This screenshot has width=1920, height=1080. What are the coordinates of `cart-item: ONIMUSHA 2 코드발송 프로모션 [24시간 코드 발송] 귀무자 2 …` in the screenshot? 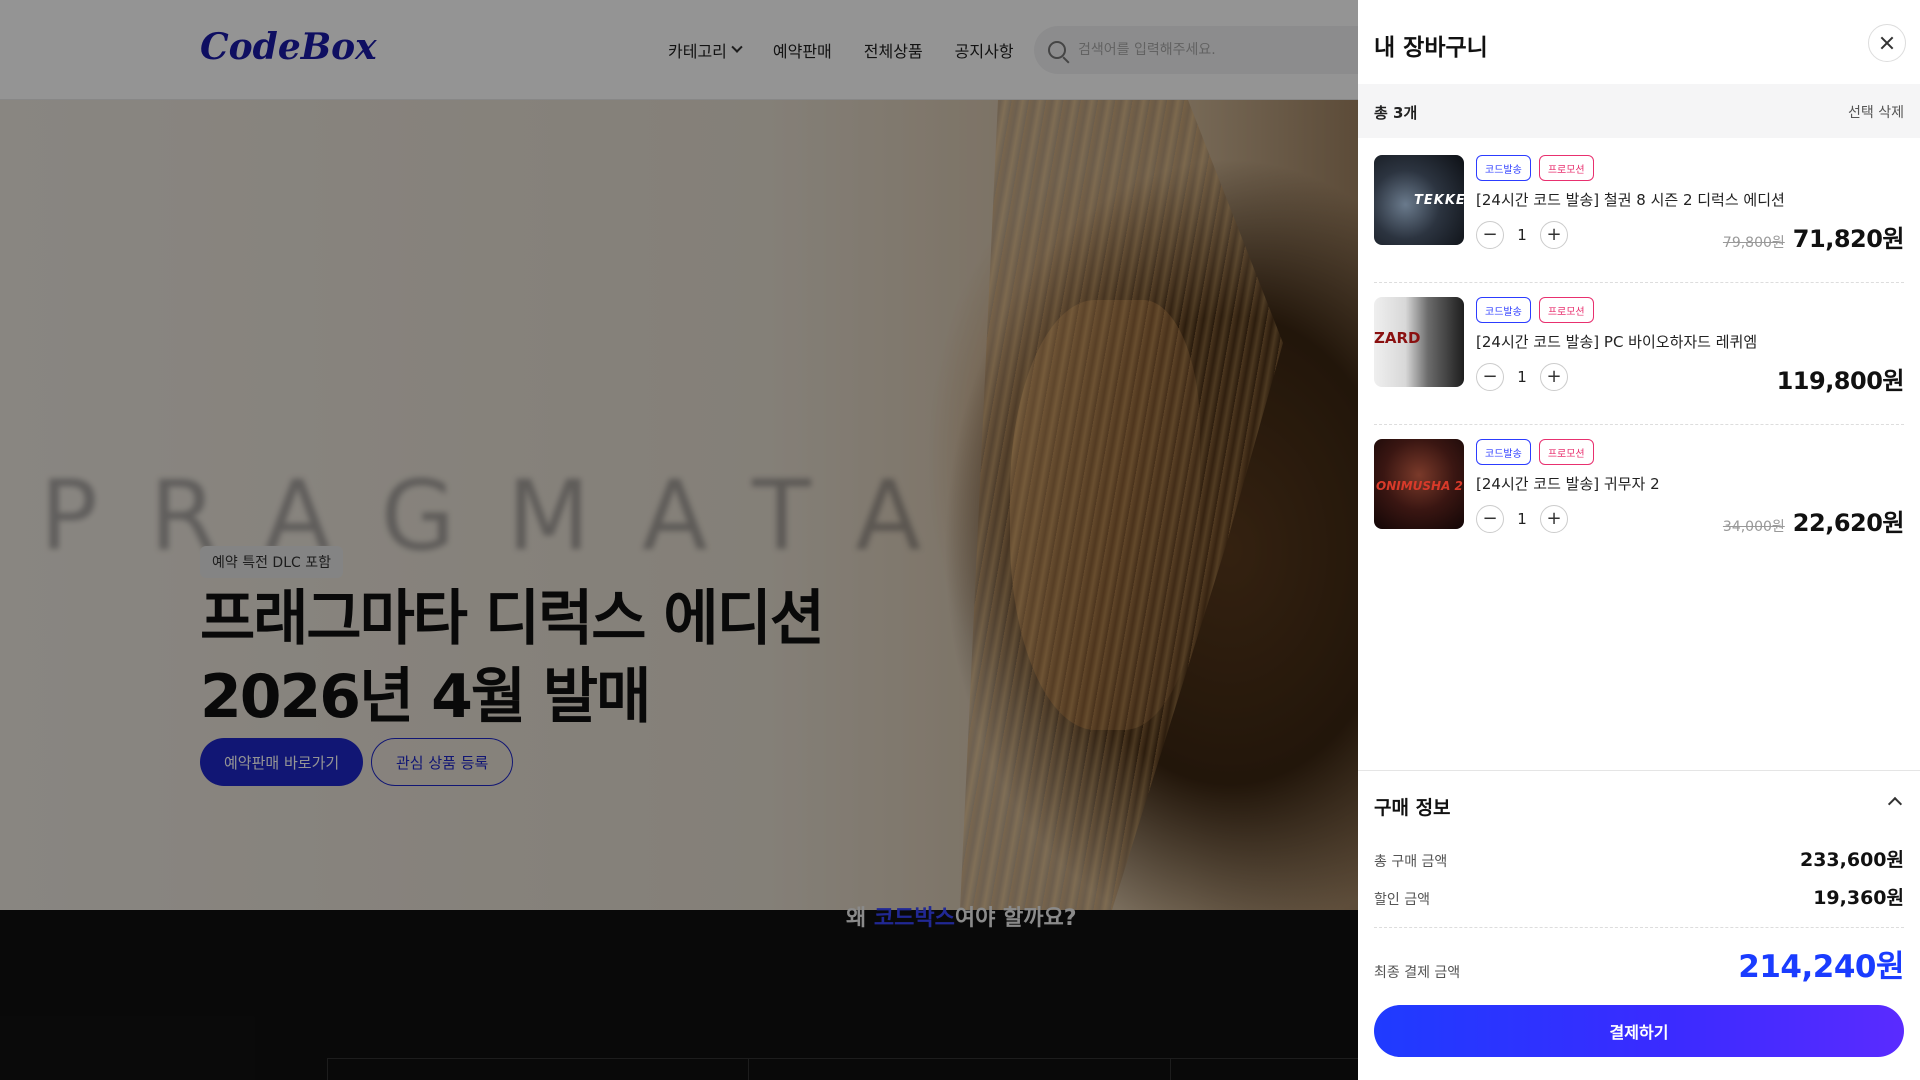 It's located at (1639, 496).